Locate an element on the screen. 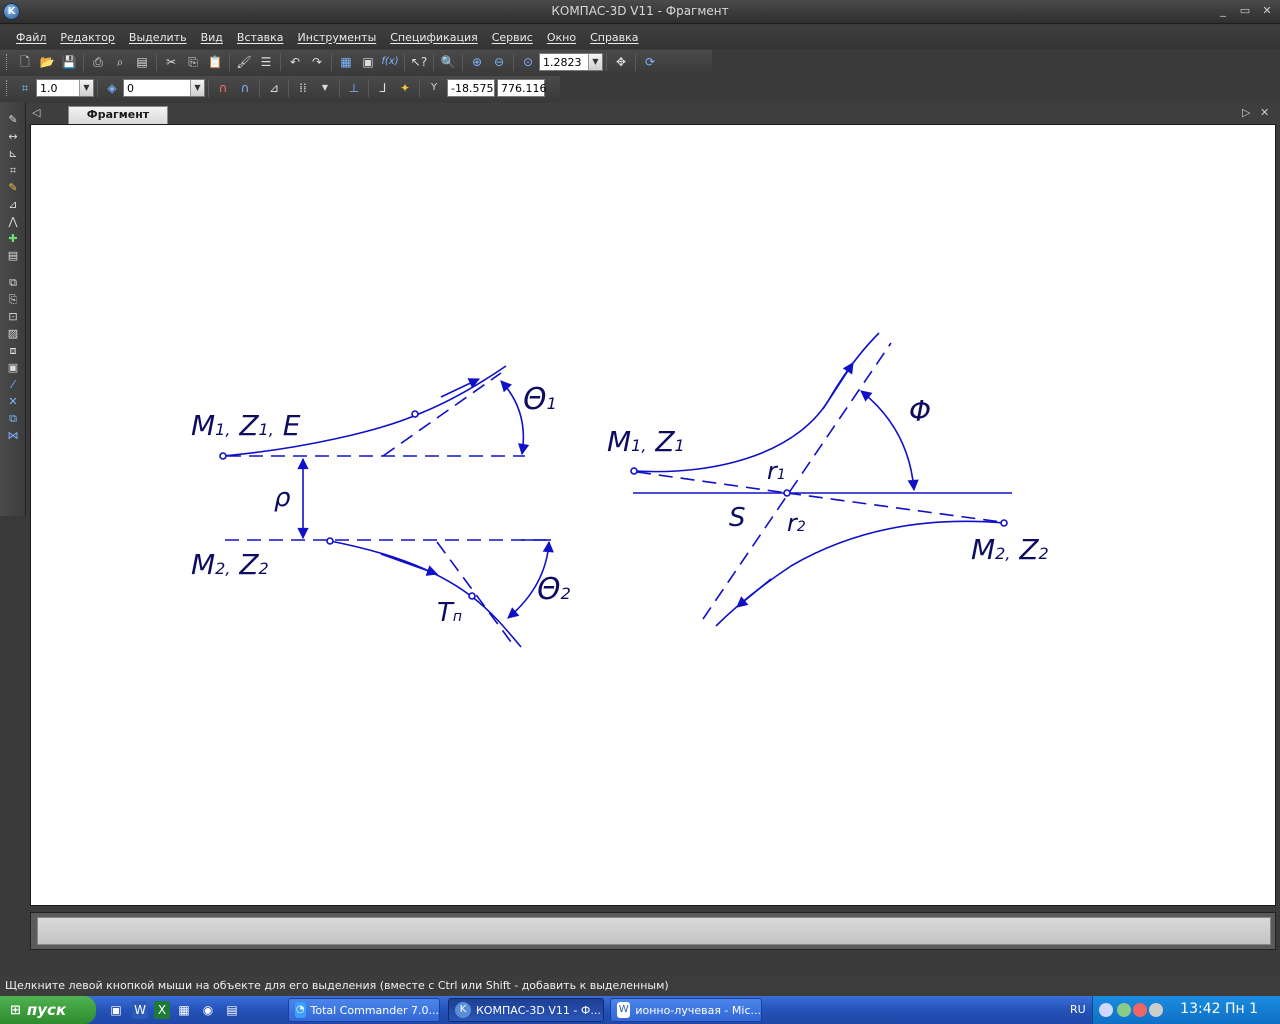 The height and width of the screenshot is (1024, 1280). tab-scroll-right-icon: ▷ is located at coordinates (1246, 112).